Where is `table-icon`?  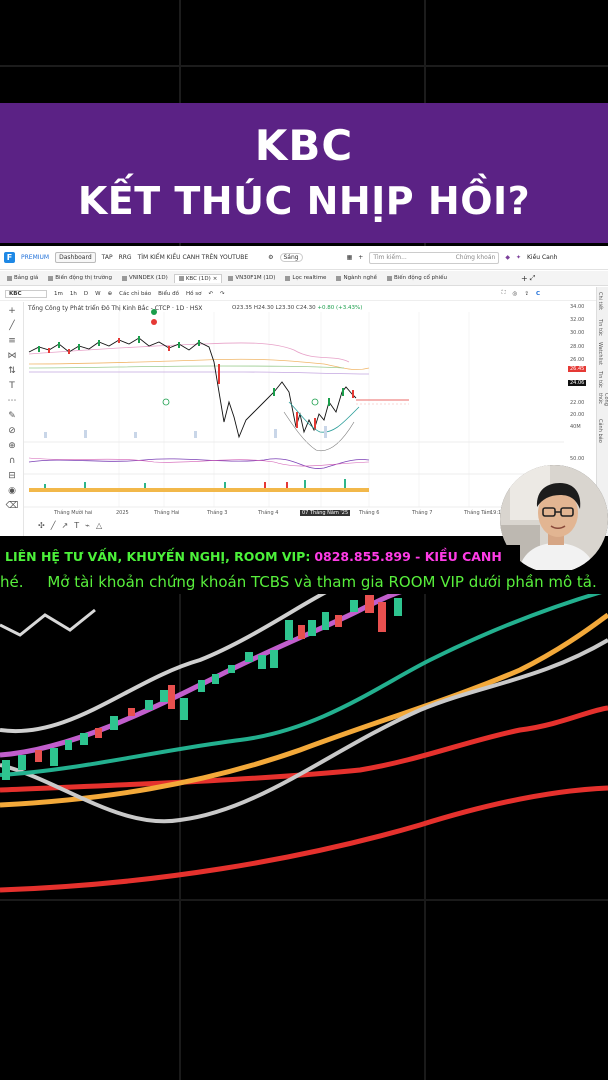 table-icon is located at coordinates (9, 278).